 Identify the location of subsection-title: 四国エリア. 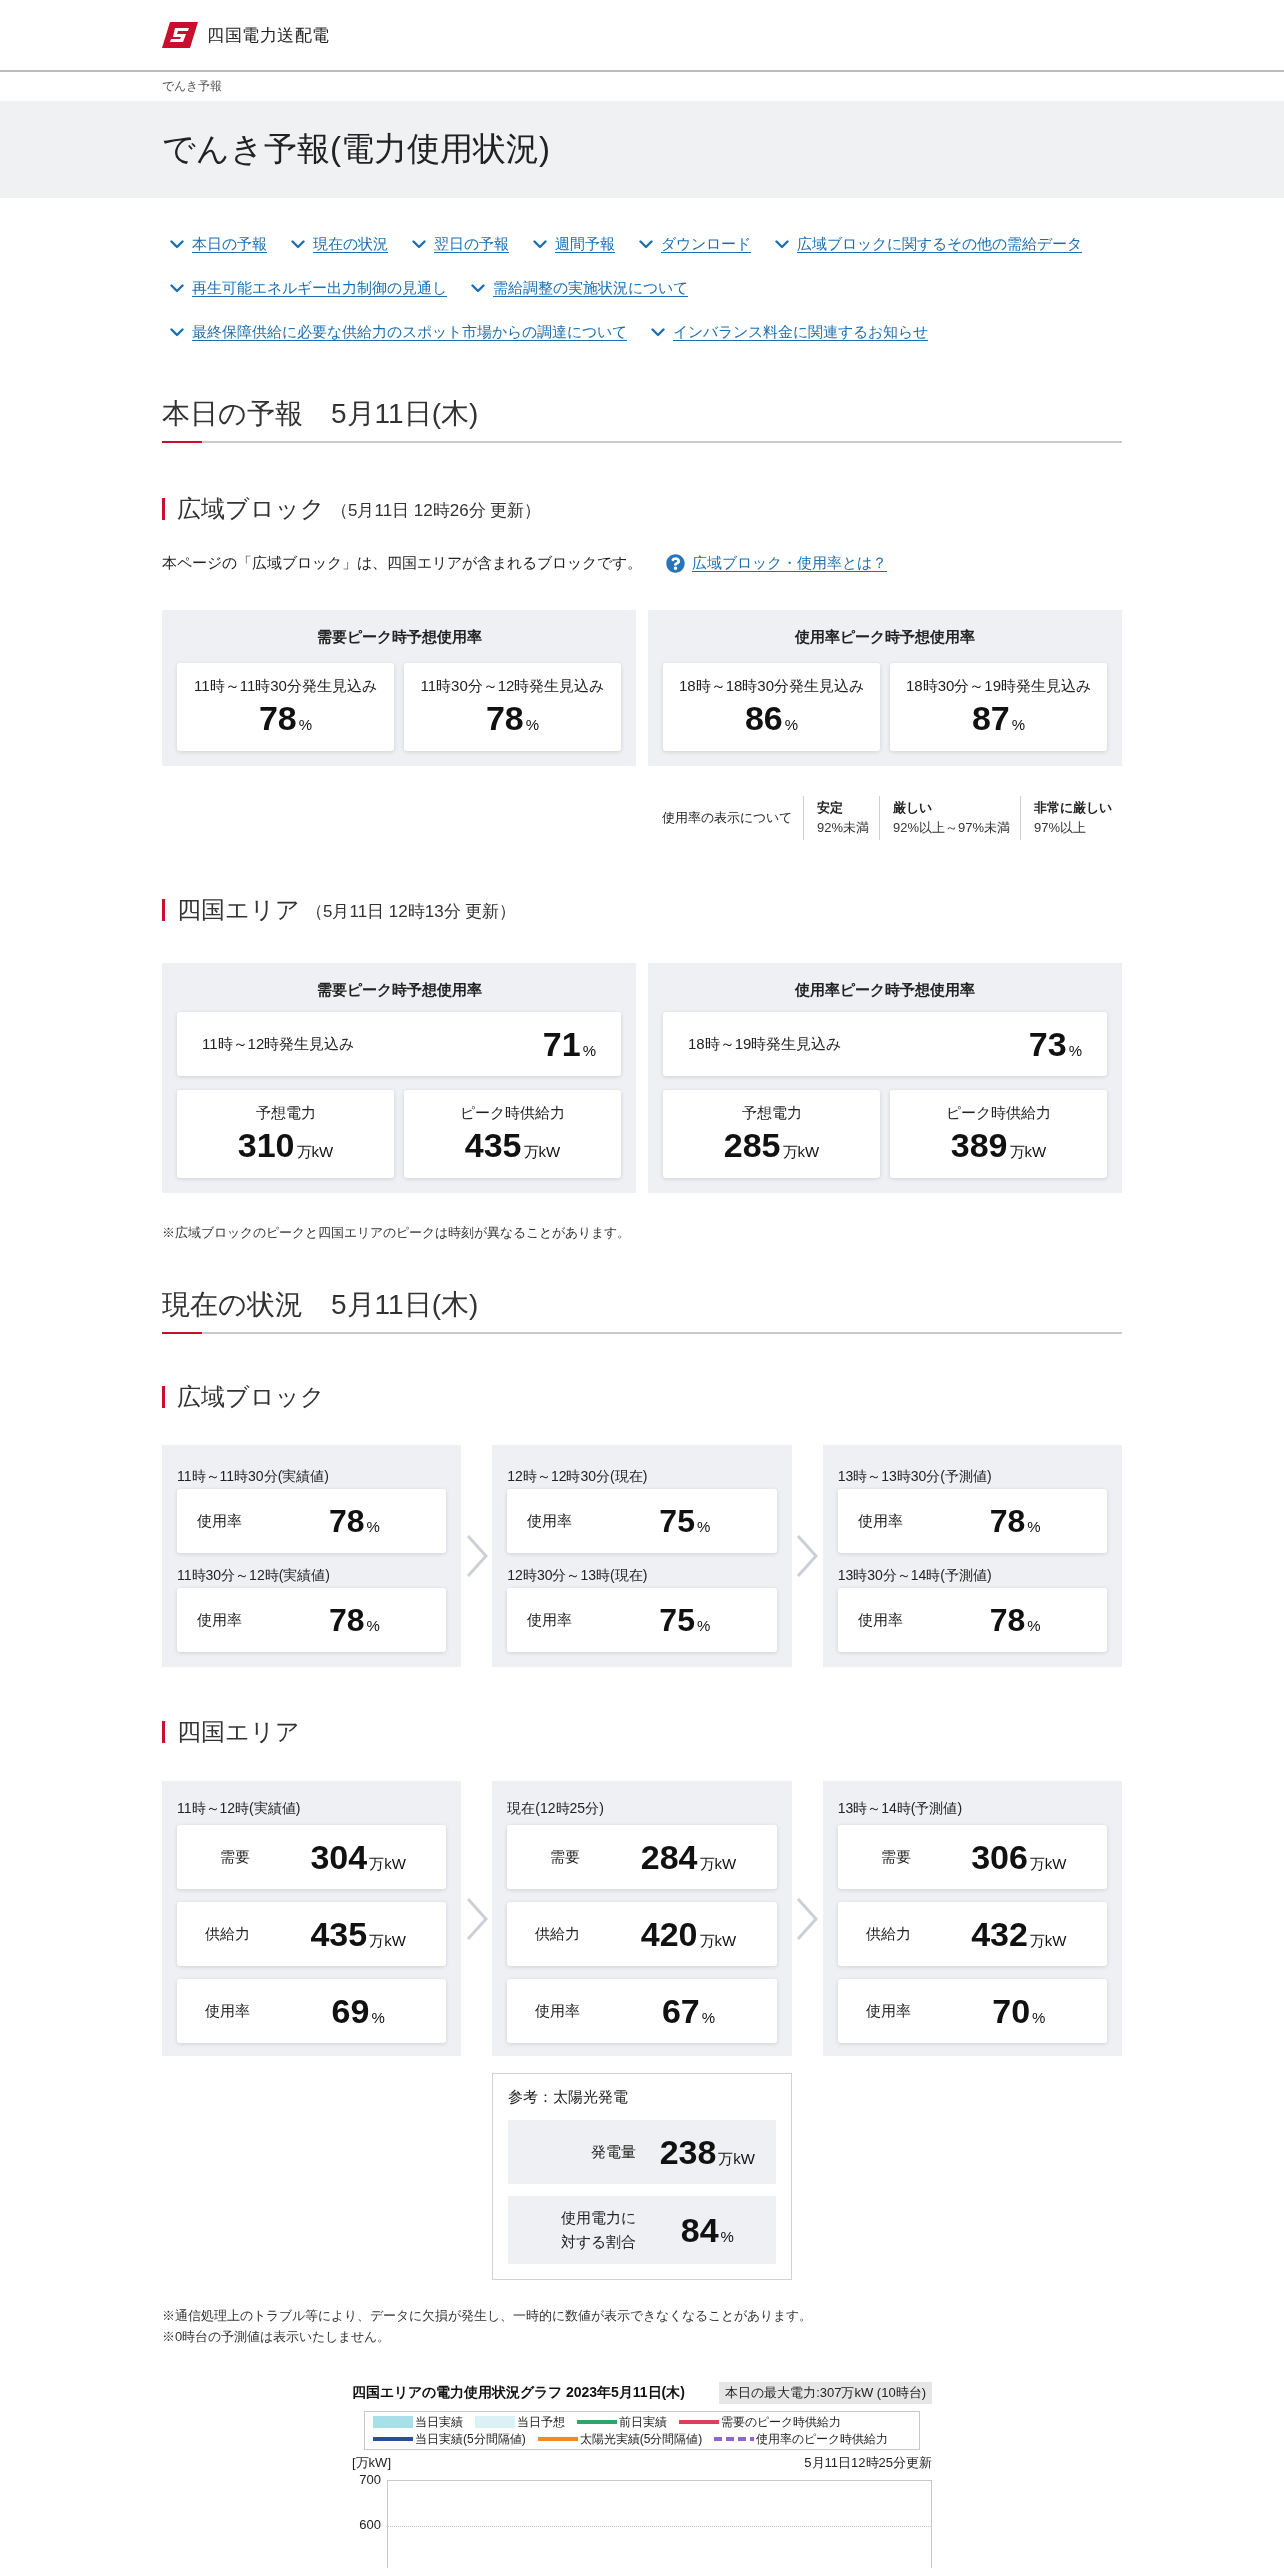
(238, 910).